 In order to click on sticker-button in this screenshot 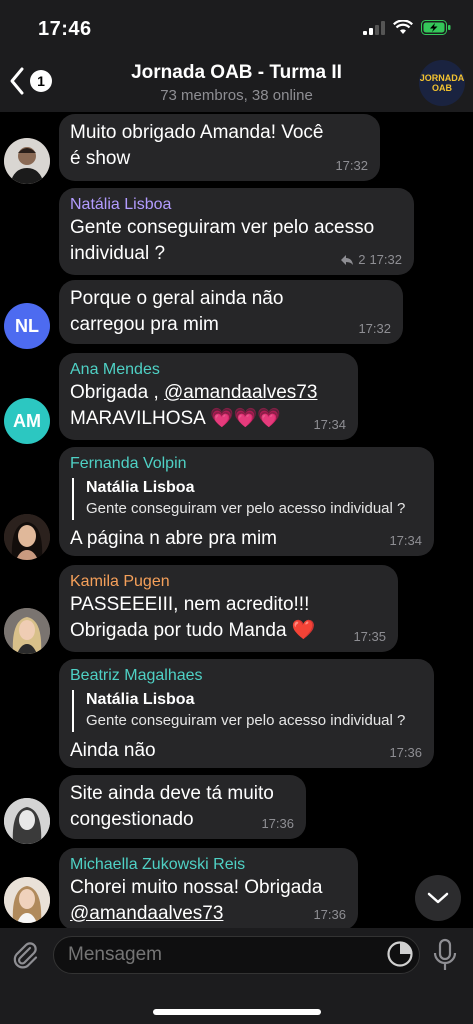, I will do `click(400, 956)`.